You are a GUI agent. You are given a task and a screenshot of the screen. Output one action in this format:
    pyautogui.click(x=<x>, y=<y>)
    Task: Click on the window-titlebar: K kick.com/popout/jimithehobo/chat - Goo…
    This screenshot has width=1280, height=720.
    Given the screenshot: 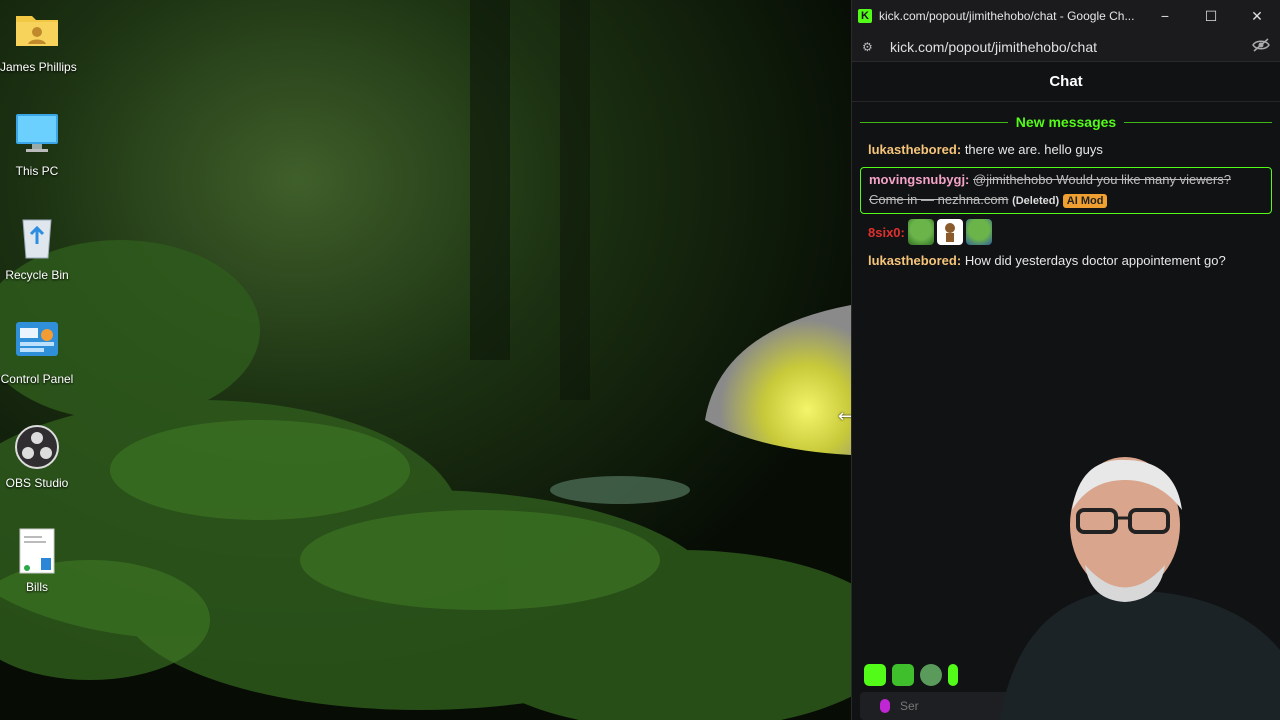 What is the action you would take?
    pyautogui.click(x=1066, y=16)
    